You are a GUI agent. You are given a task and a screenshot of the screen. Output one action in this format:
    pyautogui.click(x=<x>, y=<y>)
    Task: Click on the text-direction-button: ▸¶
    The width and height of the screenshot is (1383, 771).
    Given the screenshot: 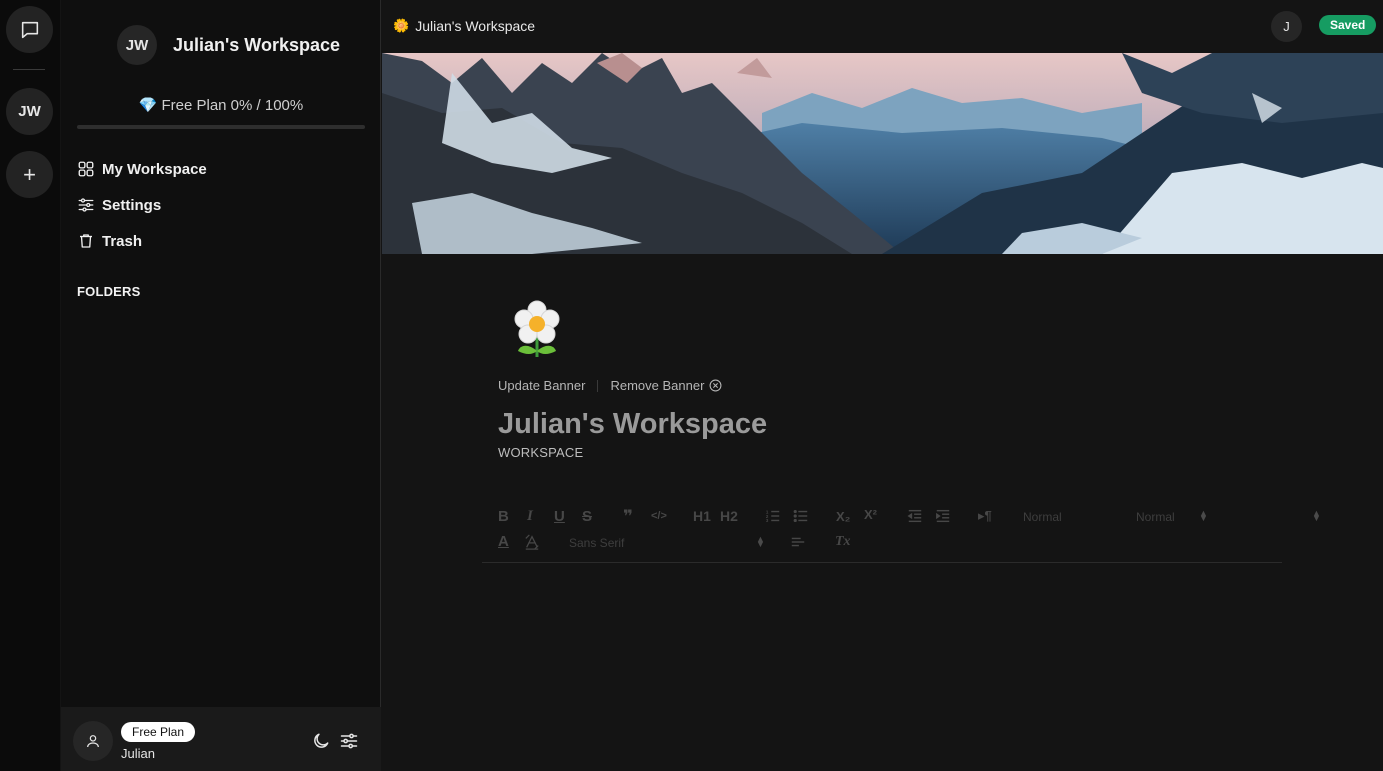 What is the action you would take?
    pyautogui.click(x=985, y=516)
    